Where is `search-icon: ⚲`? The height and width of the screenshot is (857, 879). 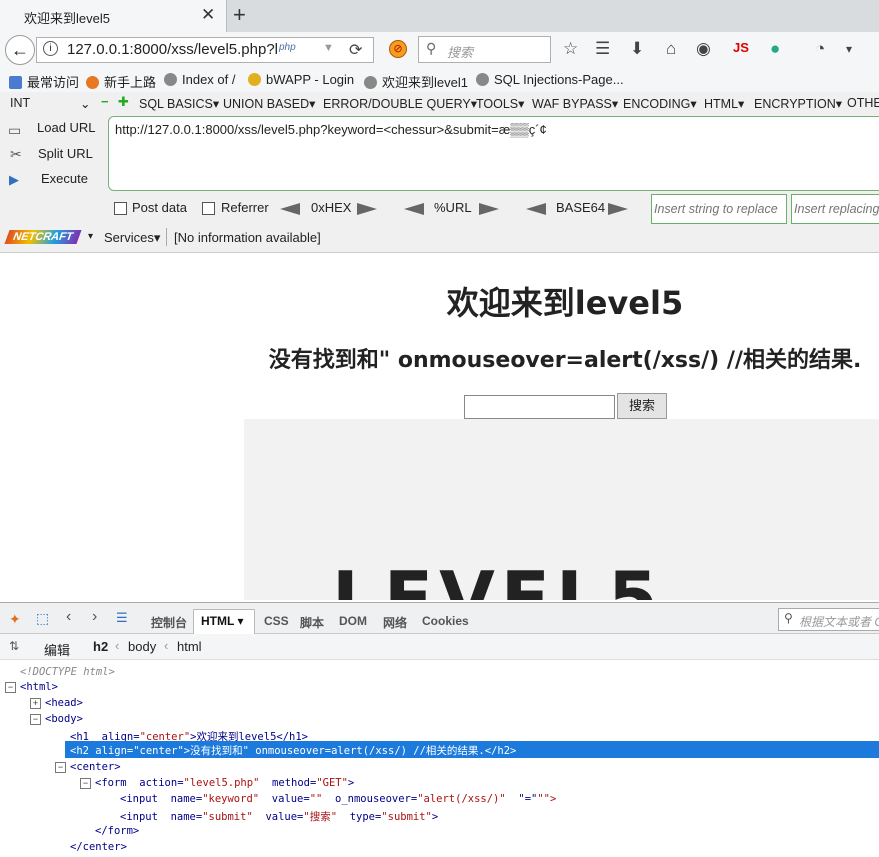
search-icon: ⚲ is located at coordinates (431, 48).